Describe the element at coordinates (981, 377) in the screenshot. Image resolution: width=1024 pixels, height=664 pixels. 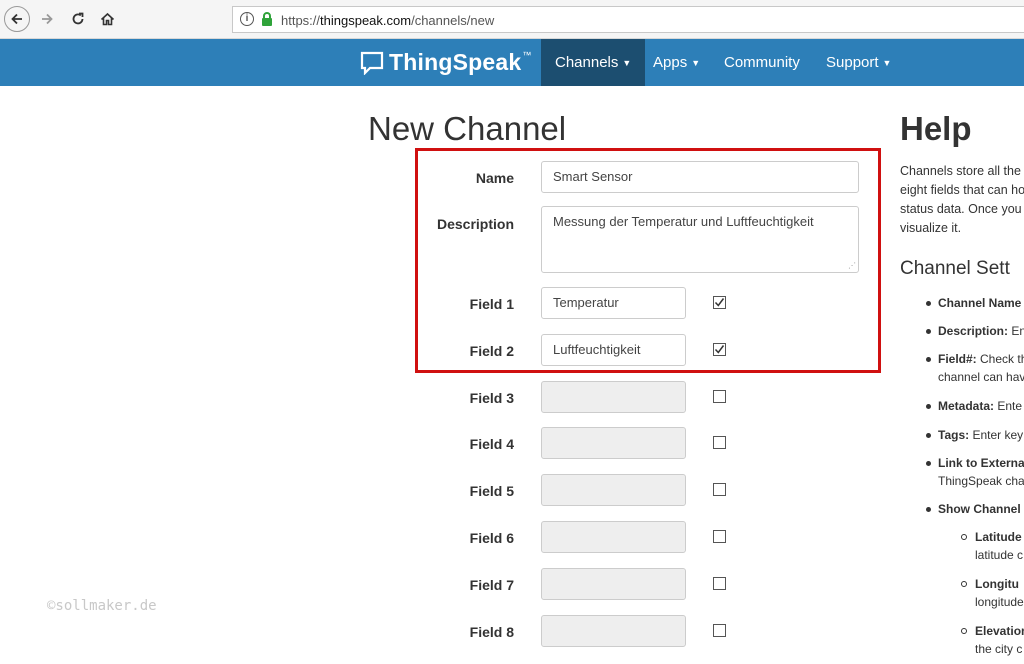
I see `help-item-text: channel can hav` at that location.